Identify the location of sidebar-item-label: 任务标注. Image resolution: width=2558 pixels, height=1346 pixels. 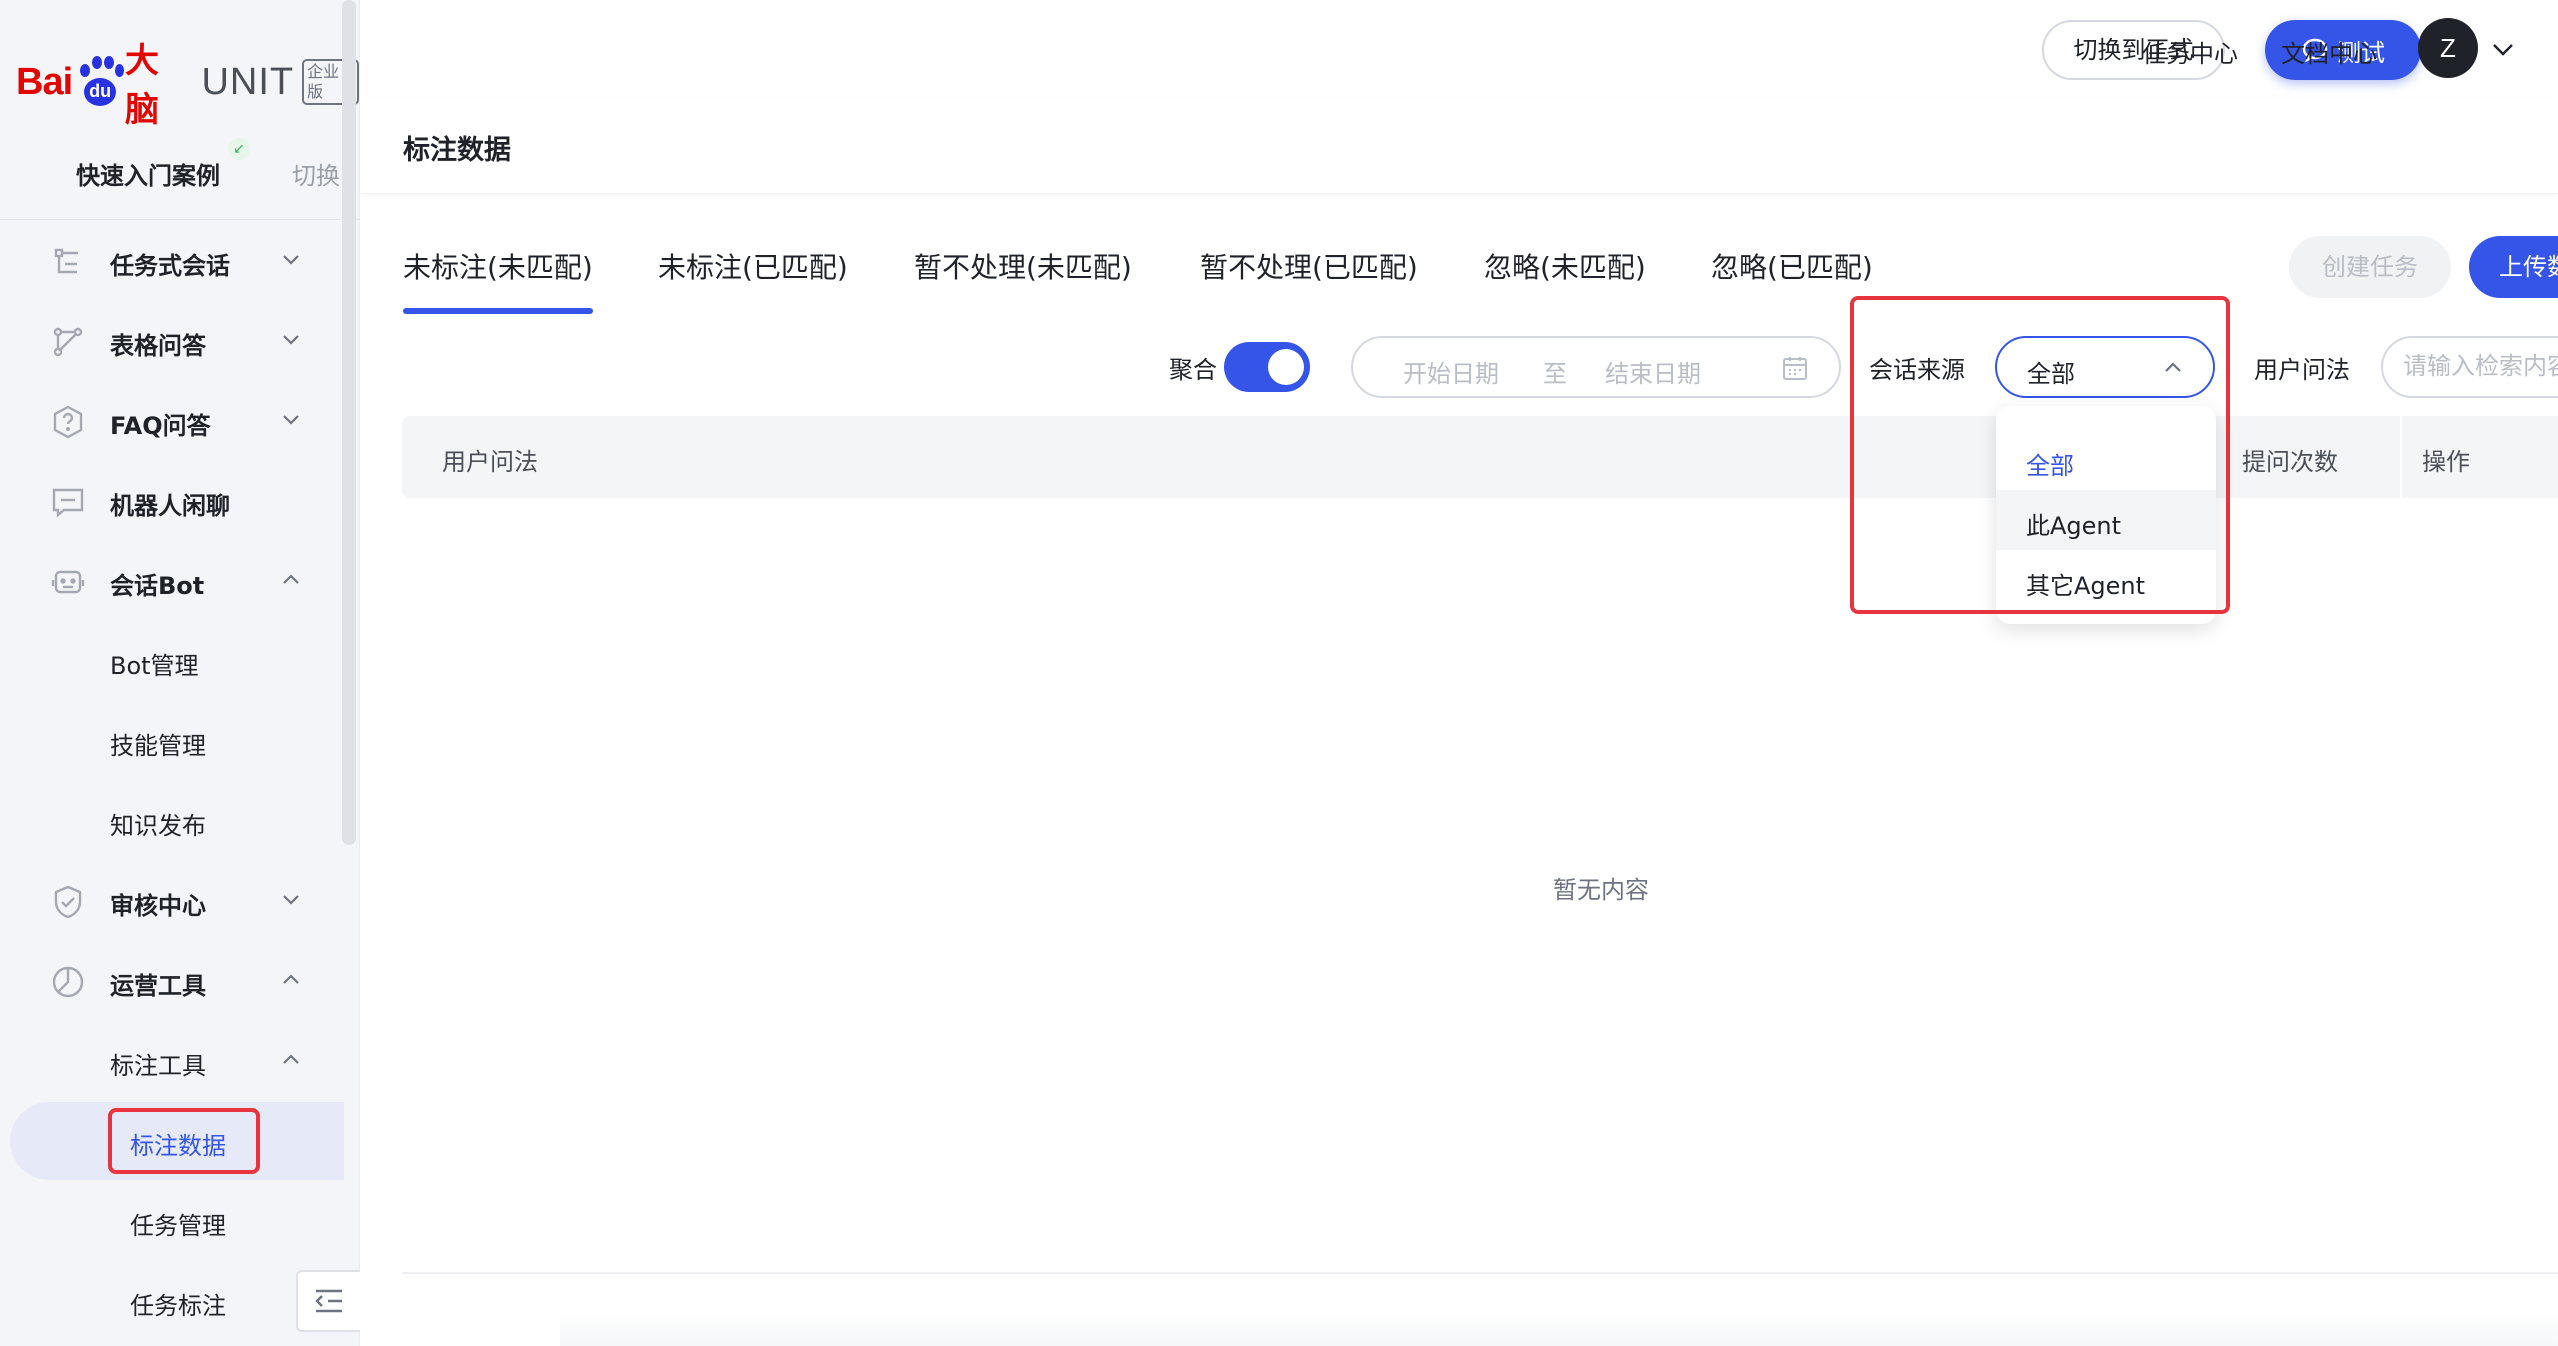
(178, 1306).